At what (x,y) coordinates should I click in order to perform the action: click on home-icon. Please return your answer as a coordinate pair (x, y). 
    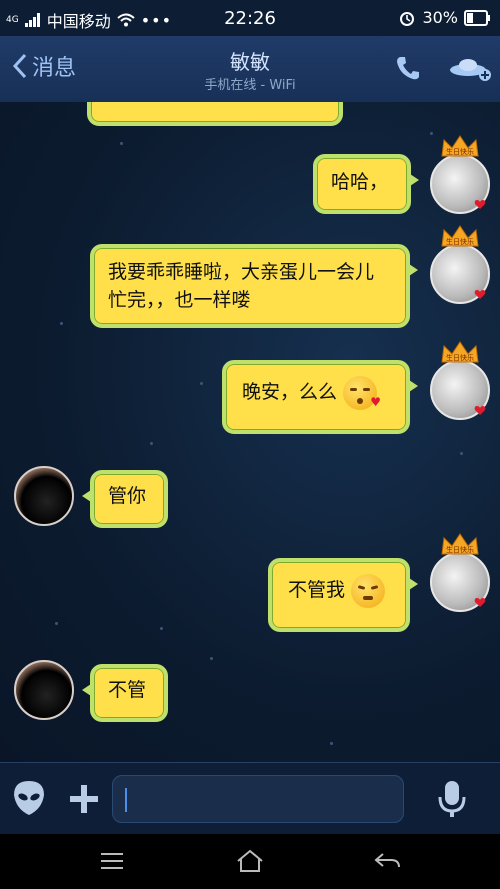
    Looking at the image, I should click on (250, 860).